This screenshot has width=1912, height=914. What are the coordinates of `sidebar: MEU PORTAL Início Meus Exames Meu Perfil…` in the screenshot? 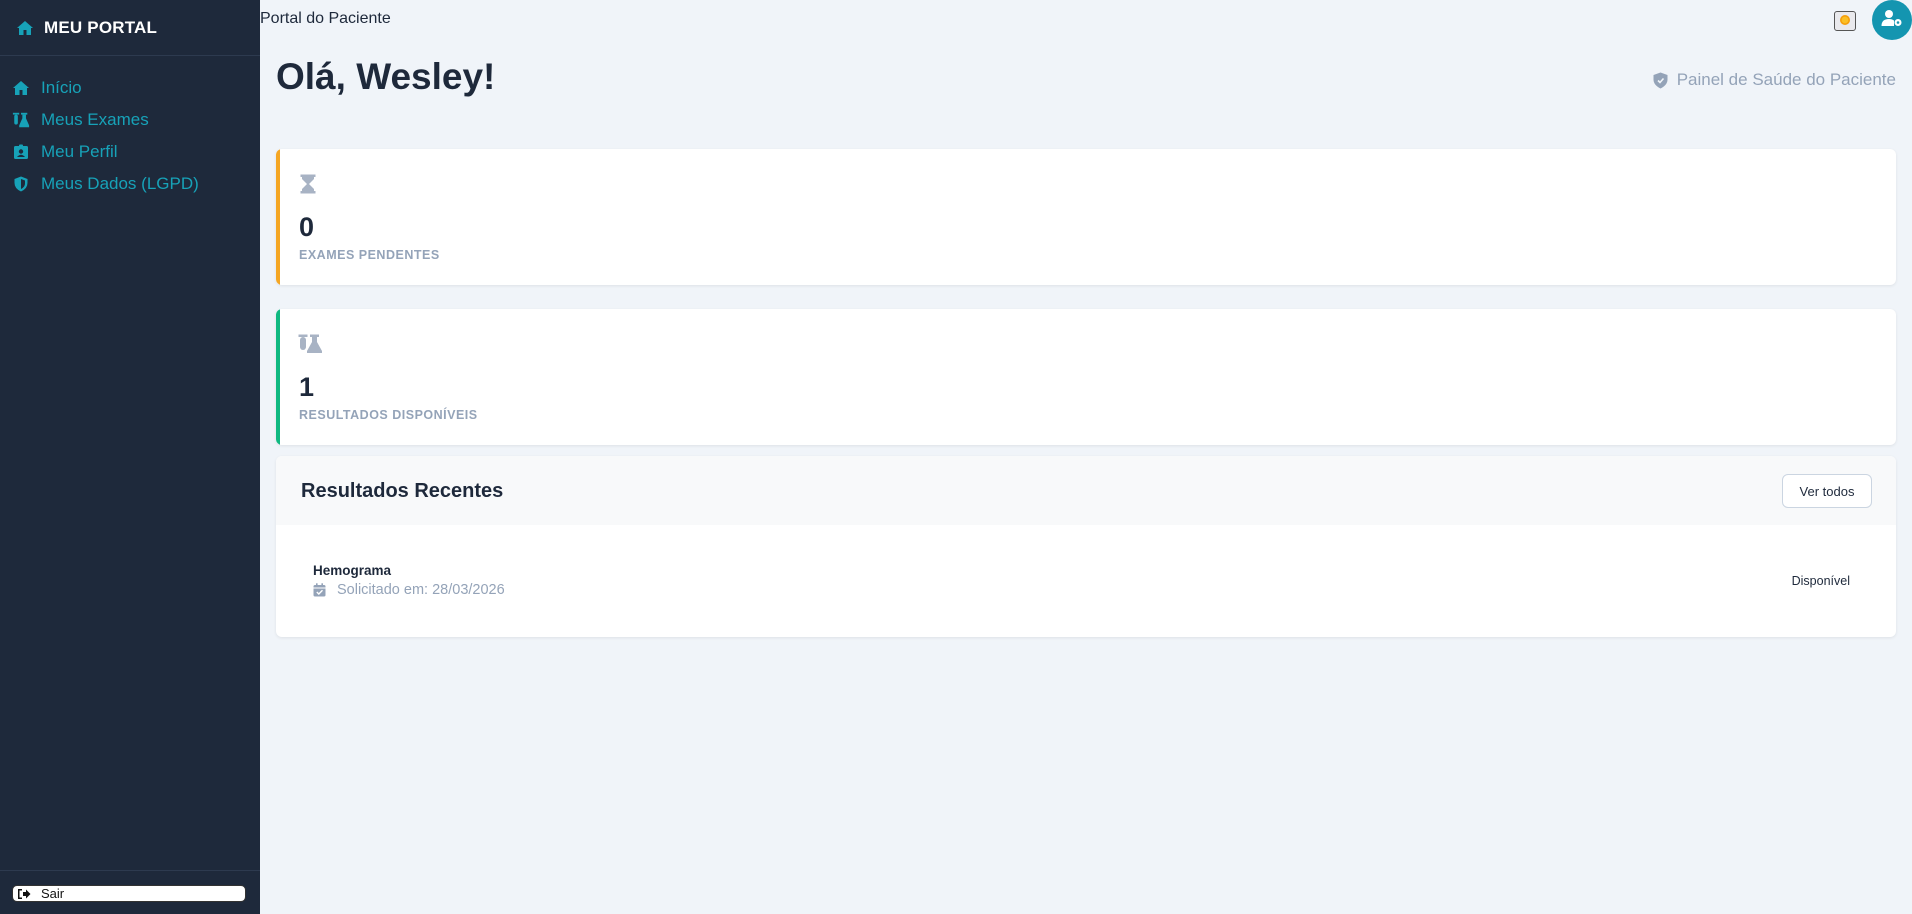 It's located at (130, 457).